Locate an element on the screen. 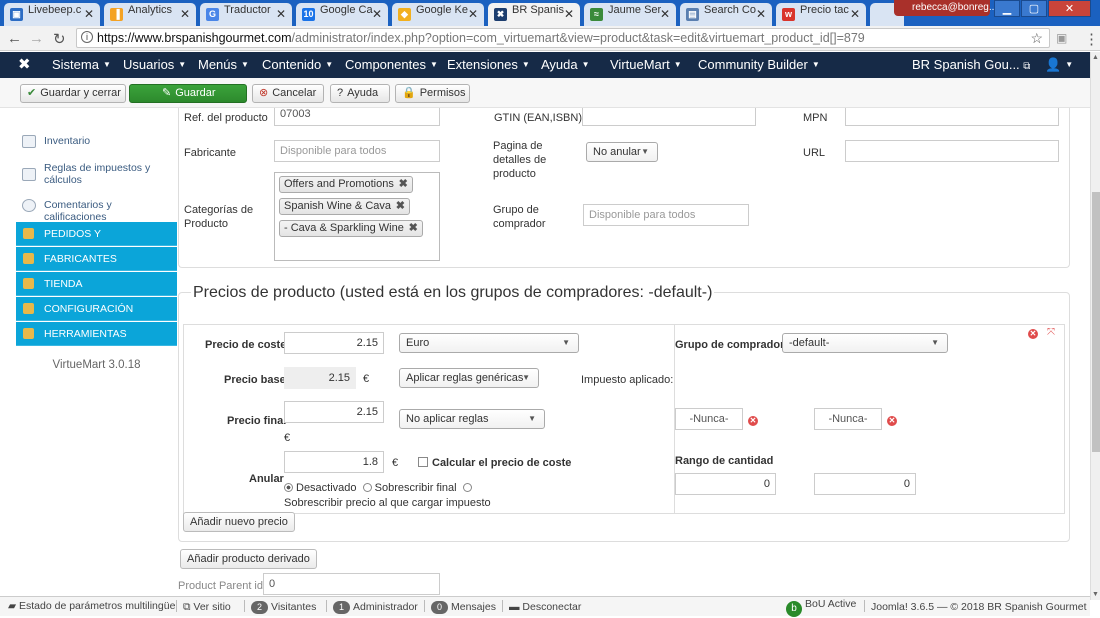 The height and width of the screenshot is (618, 1100). sku-input: 07003 is located at coordinates (357, 117).